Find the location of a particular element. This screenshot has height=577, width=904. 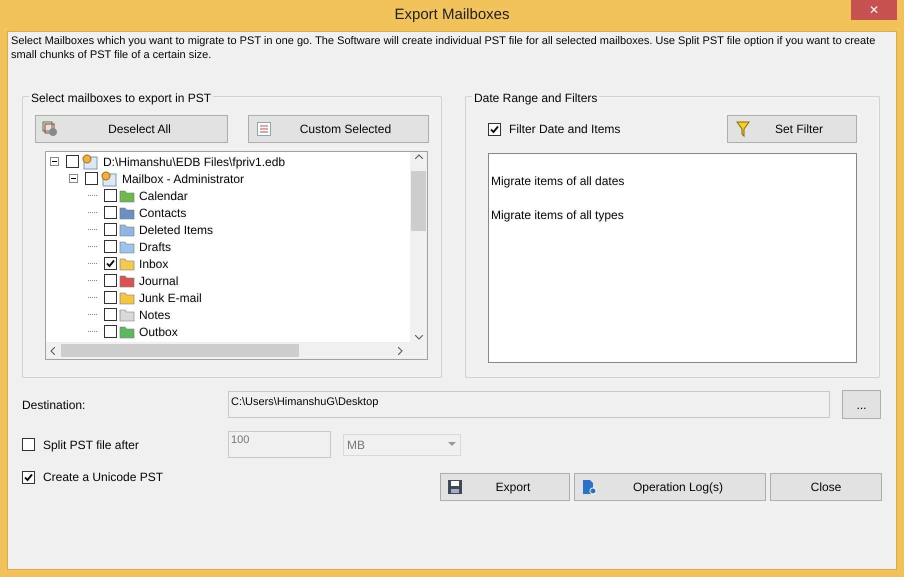

destination-field: C:\Users\HimanshuG\Desktop is located at coordinates (529, 404).